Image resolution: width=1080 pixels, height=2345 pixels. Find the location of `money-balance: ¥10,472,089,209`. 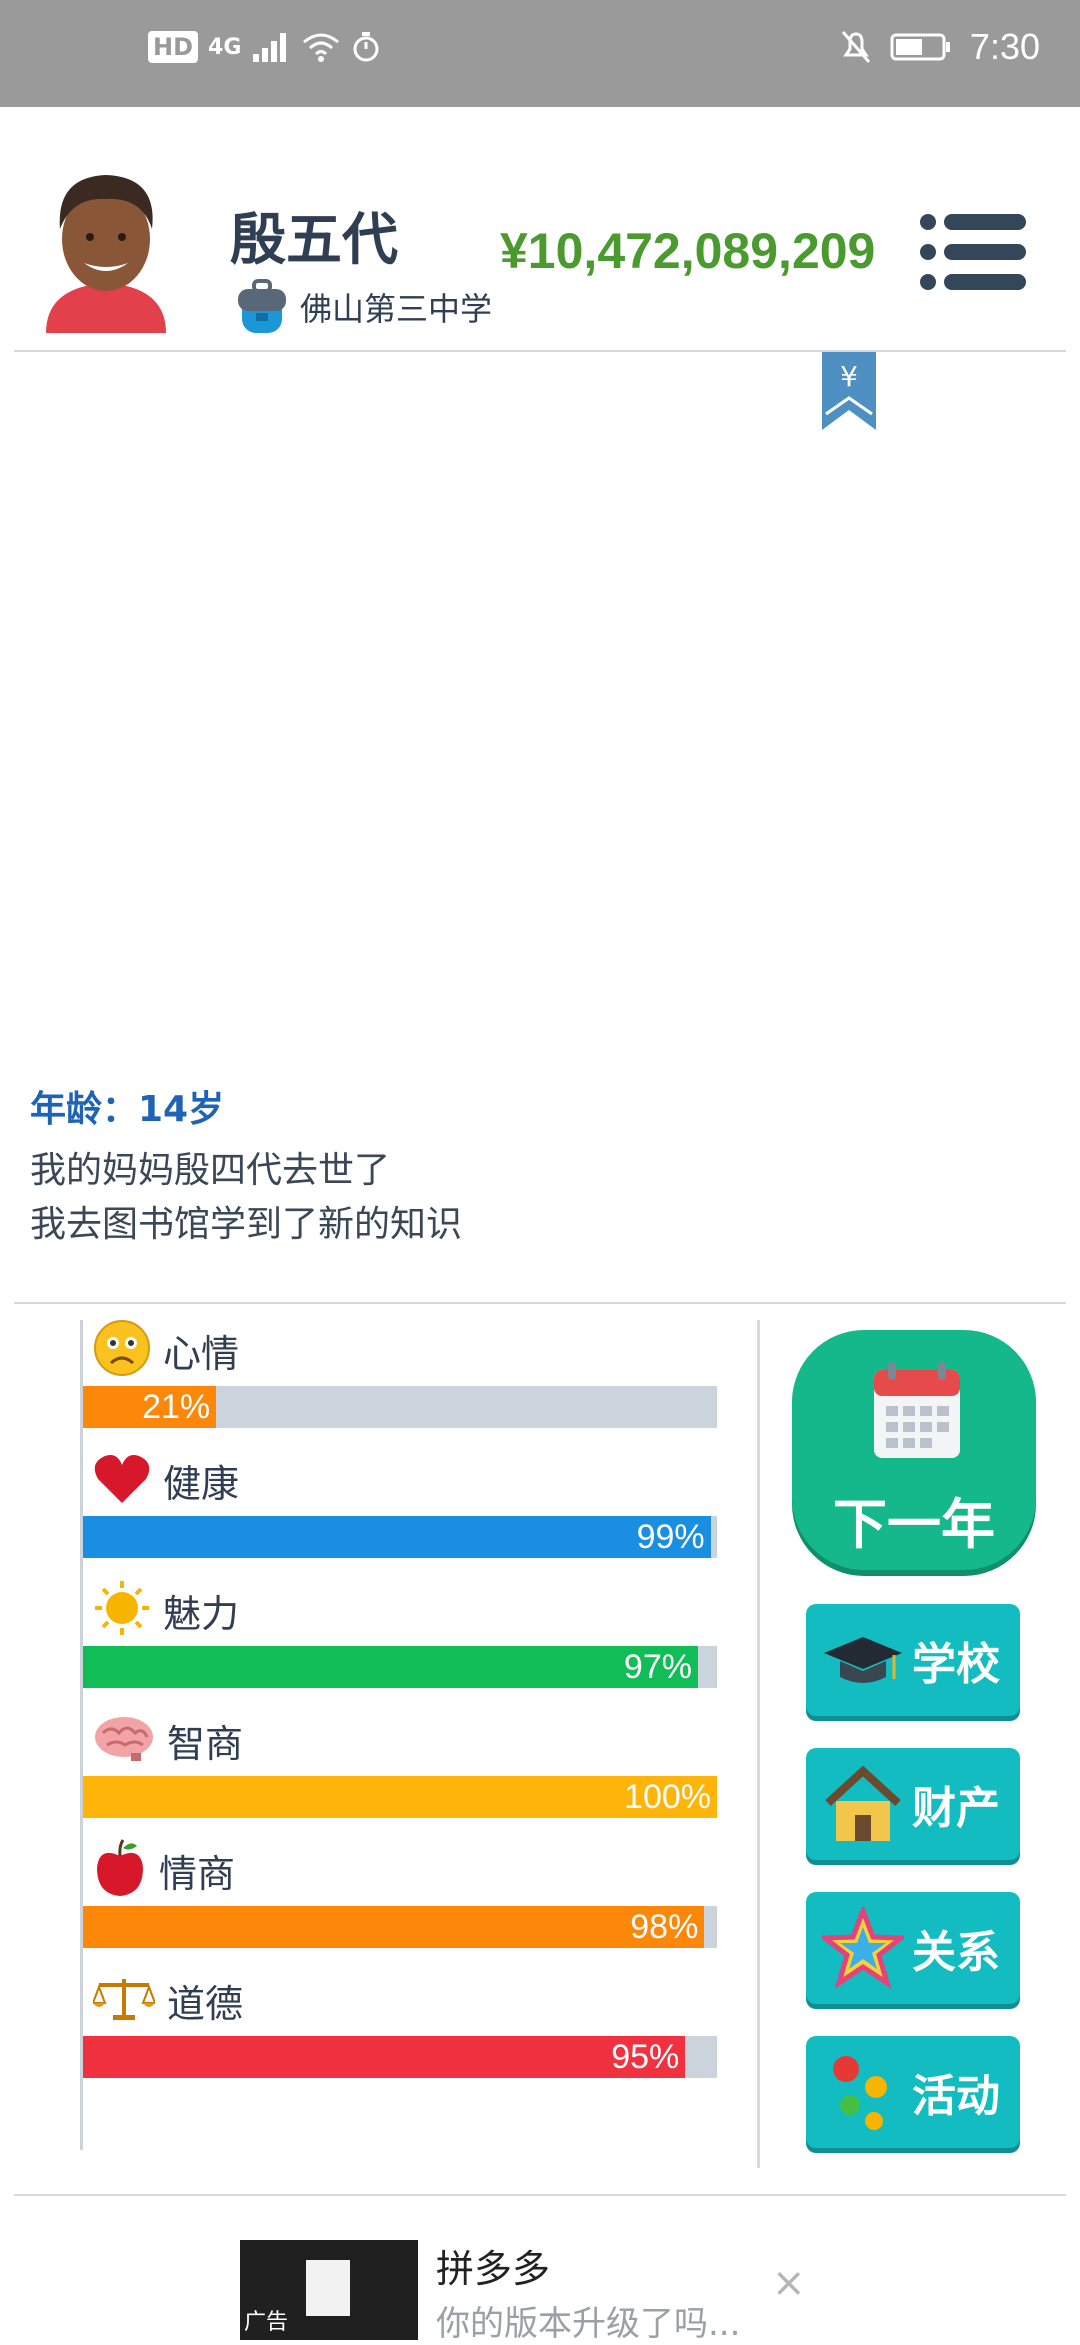

money-balance: ¥10,472,089,209 is located at coordinates (688, 251).